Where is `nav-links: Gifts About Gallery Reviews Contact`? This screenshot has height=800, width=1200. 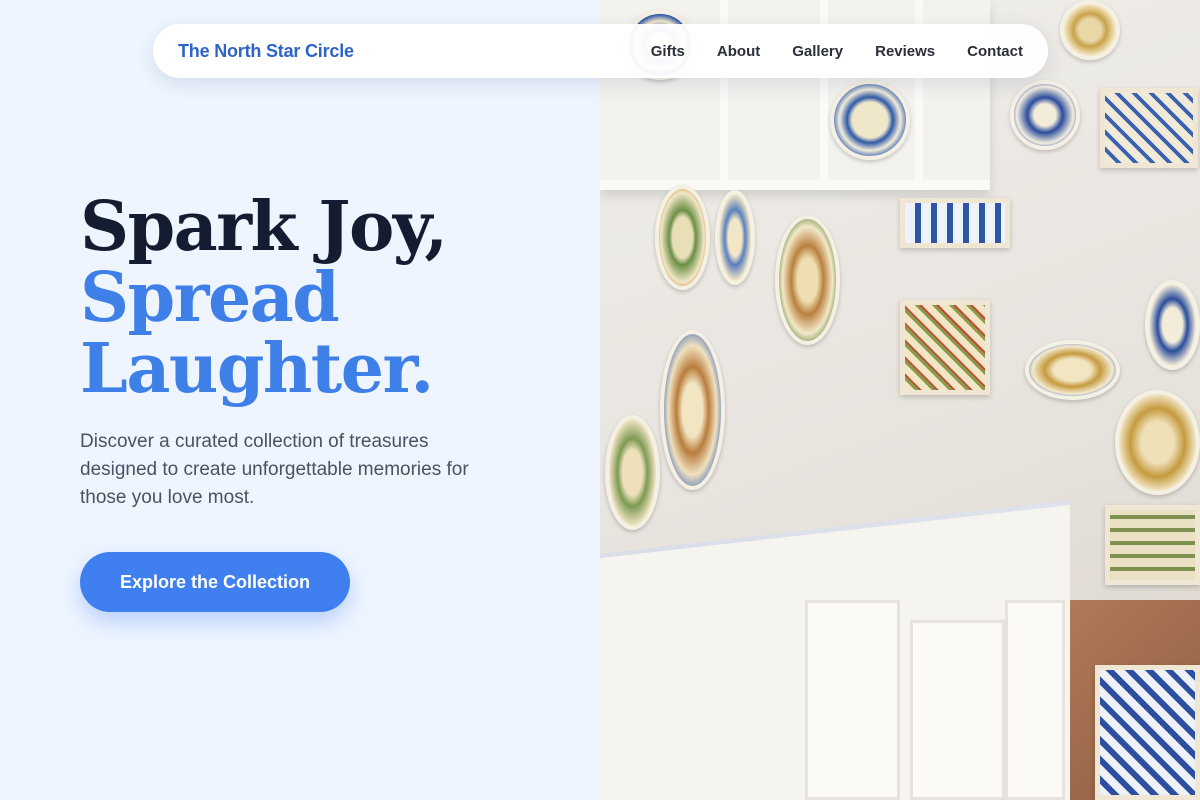 nav-links: Gifts About Gallery Reviews Contact is located at coordinates (821, 51).